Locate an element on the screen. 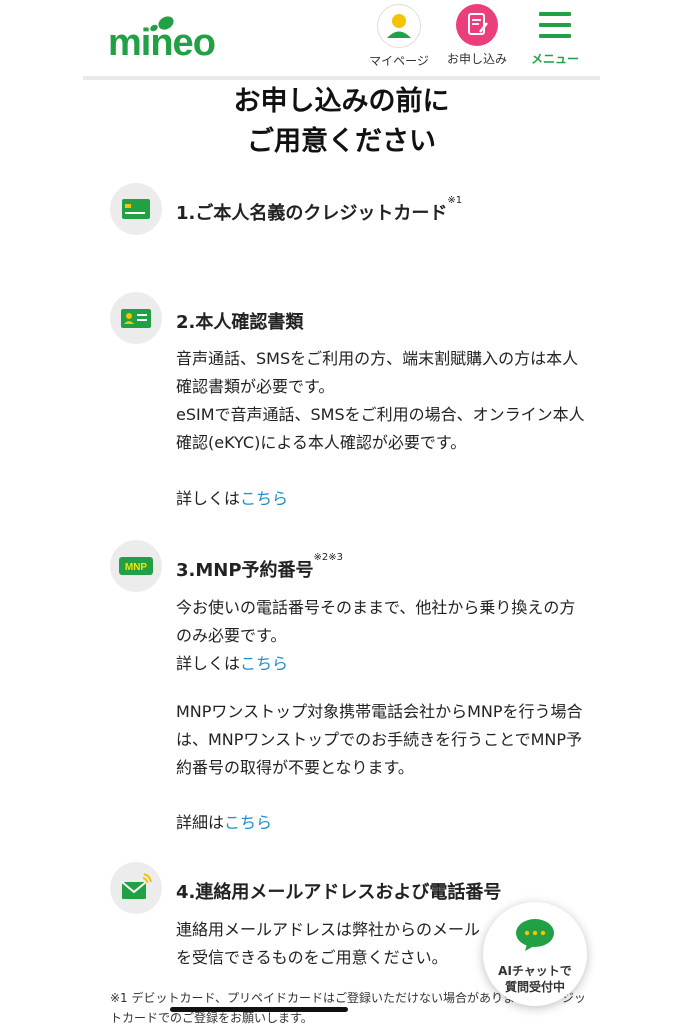 This screenshot has width=683, height=1028. section-1-title: 1.ご本人名義のクレジットカード※1 is located at coordinates (319, 210).